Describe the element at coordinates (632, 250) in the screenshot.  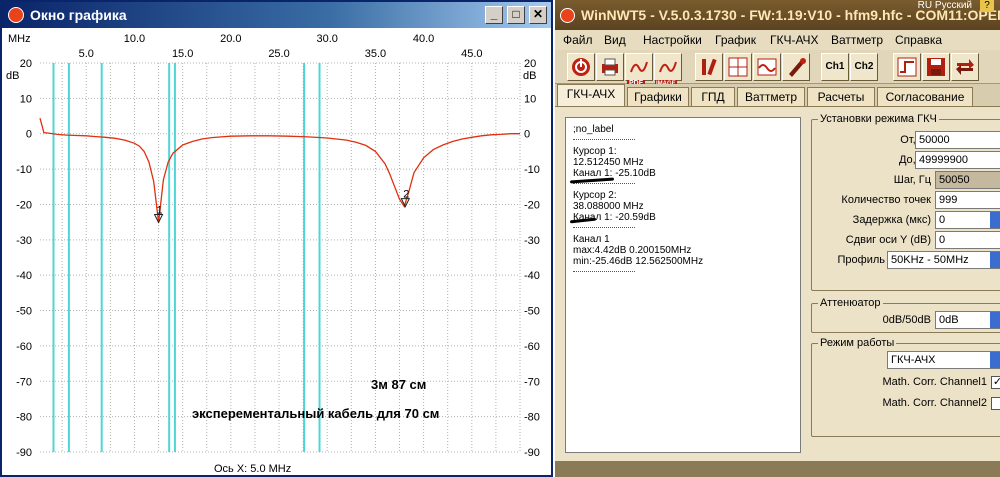
I see `channel1-max: max:4.42dB 0.200150MHz` at that location.